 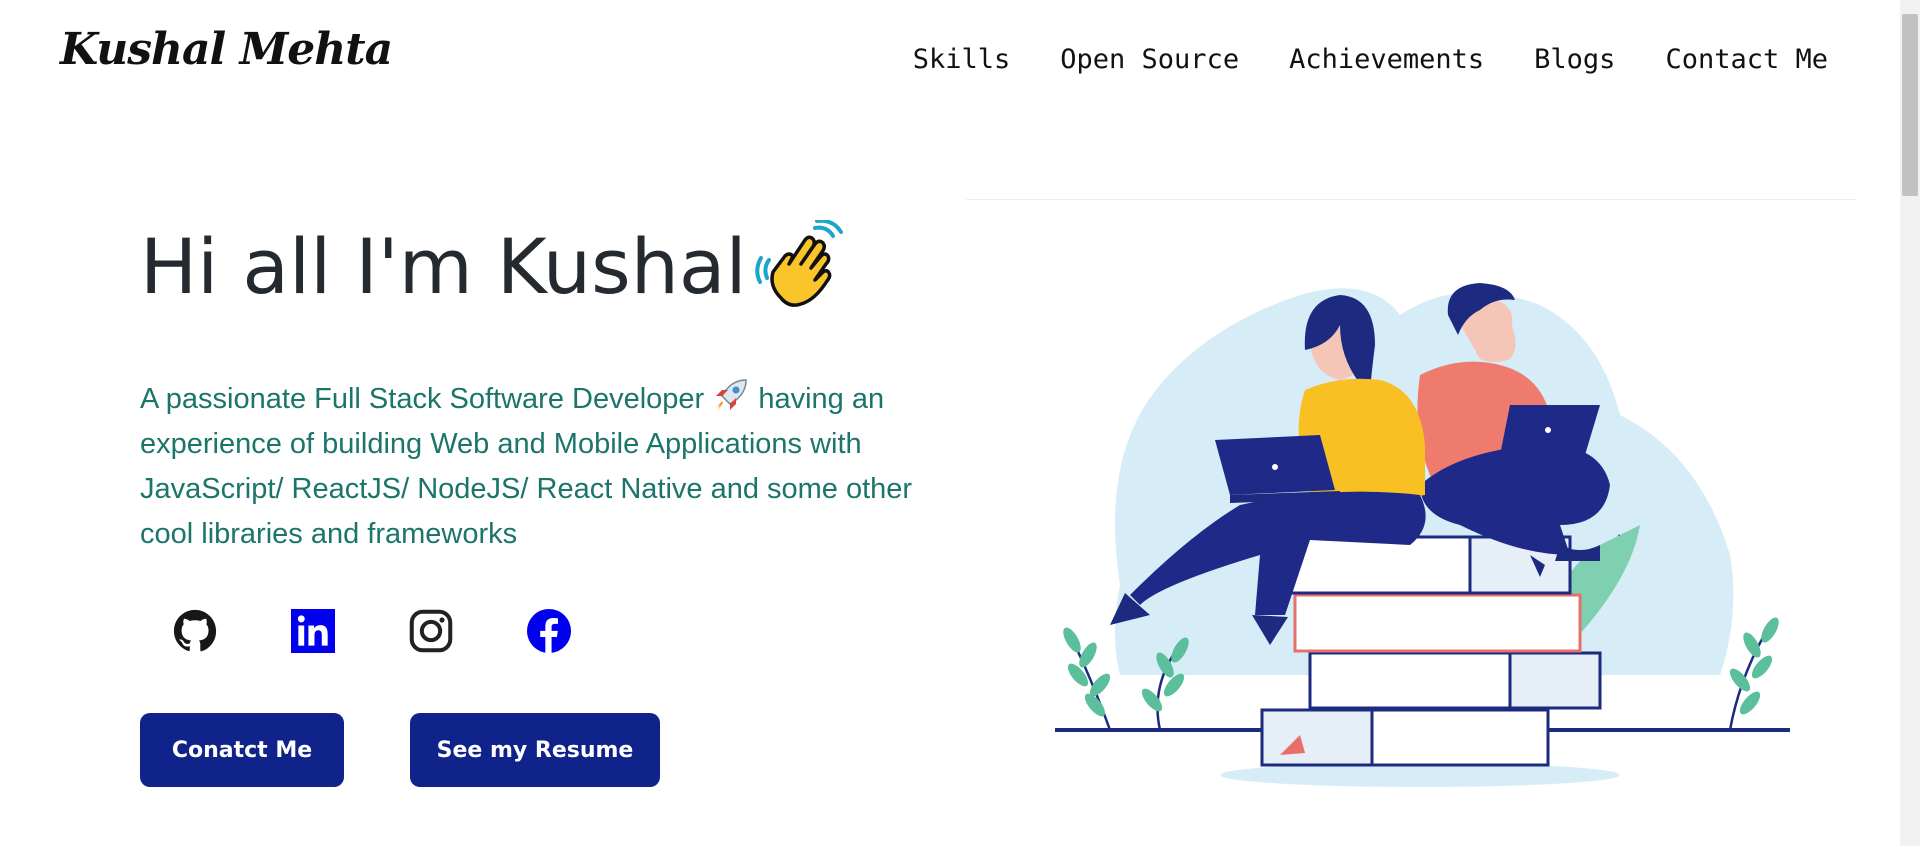 What do you see at coordinates (242, 750) in the screenshot?
I see `contact-me-button: Conatct Me` at bounding box center [242, 750].